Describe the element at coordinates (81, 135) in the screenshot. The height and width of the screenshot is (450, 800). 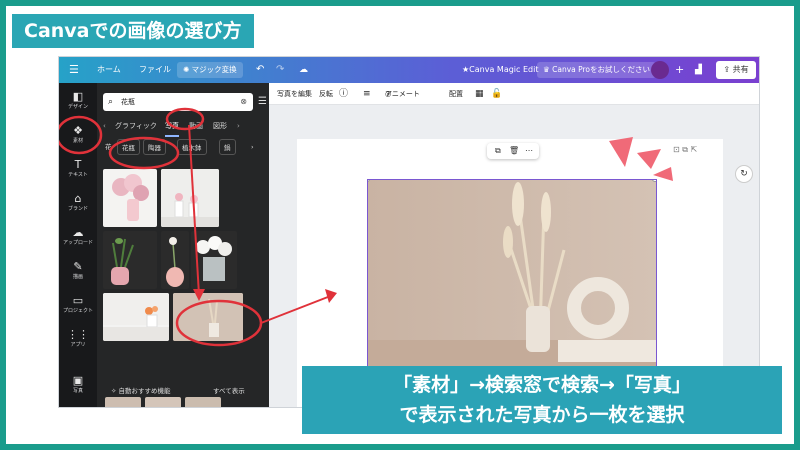
I see `elements-highlight-circle` at that location.